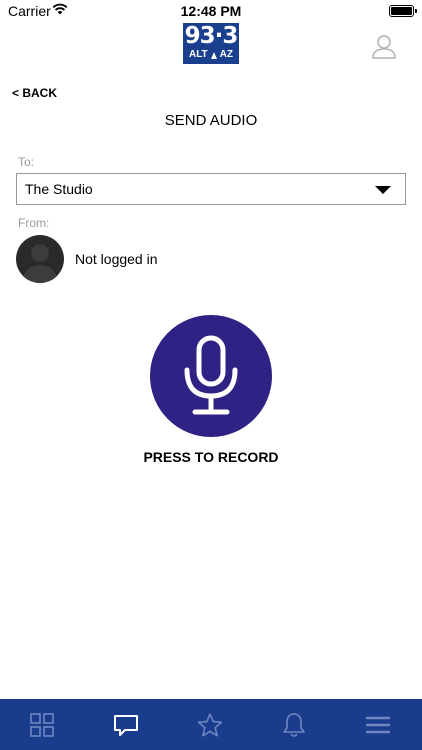 The image size is (422, 750). I want to click on recipient-select: The Studio, so click(211, 189).